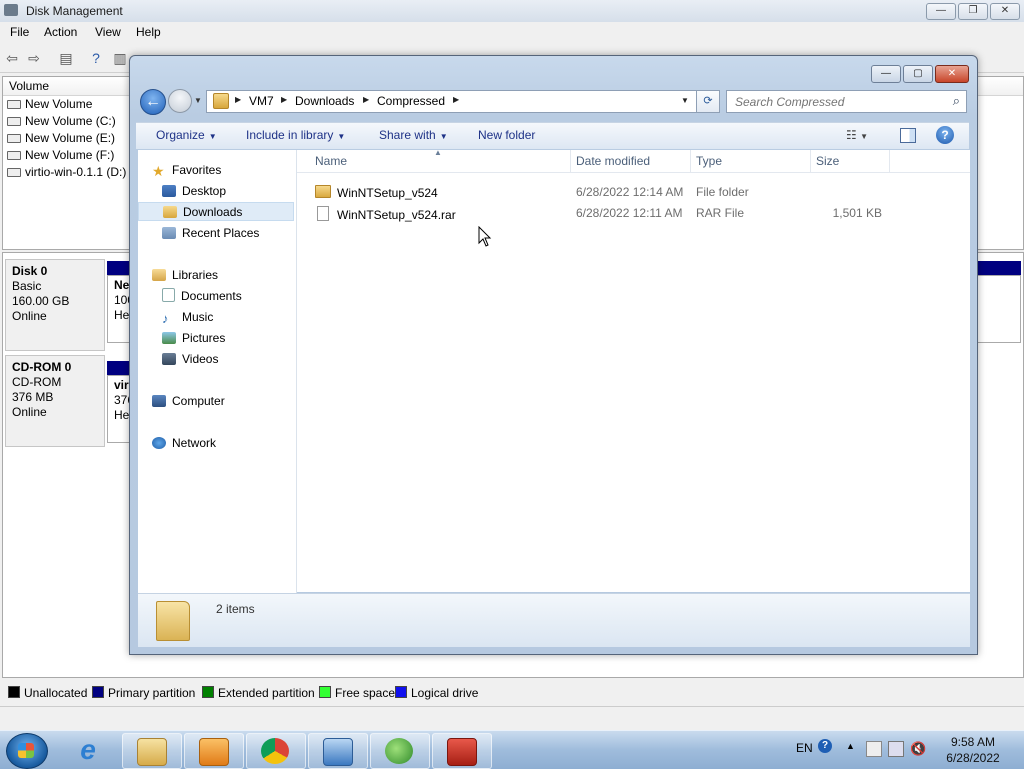 Image resolution: width=1024 pixels, height=769 pixels. Describe the element at coordinates (60, 32) in the screenshot. I see `menu-action: Action` at that location.